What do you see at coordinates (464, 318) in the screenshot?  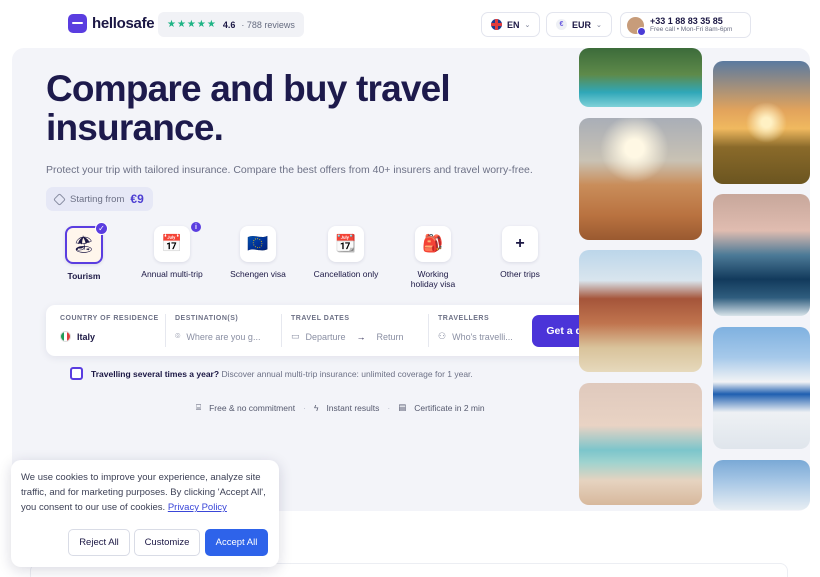 I see `travellers-label: TRAVELLERS` at bounding box center [464, 318].